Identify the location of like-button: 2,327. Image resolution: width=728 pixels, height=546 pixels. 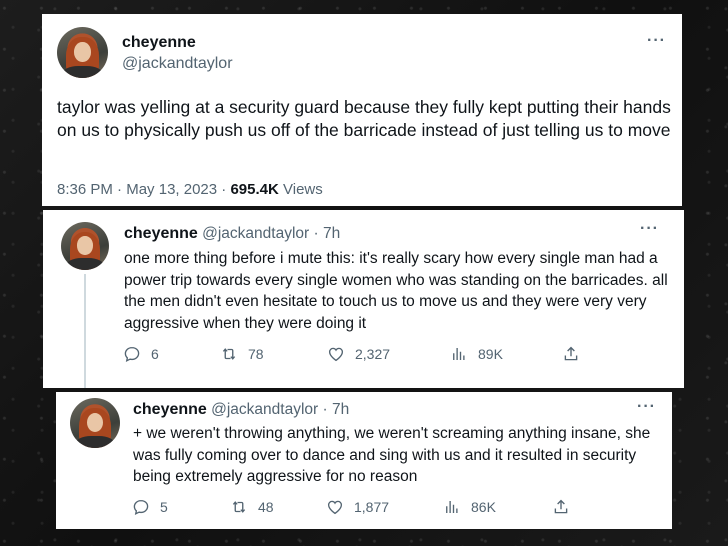
(358, 354).